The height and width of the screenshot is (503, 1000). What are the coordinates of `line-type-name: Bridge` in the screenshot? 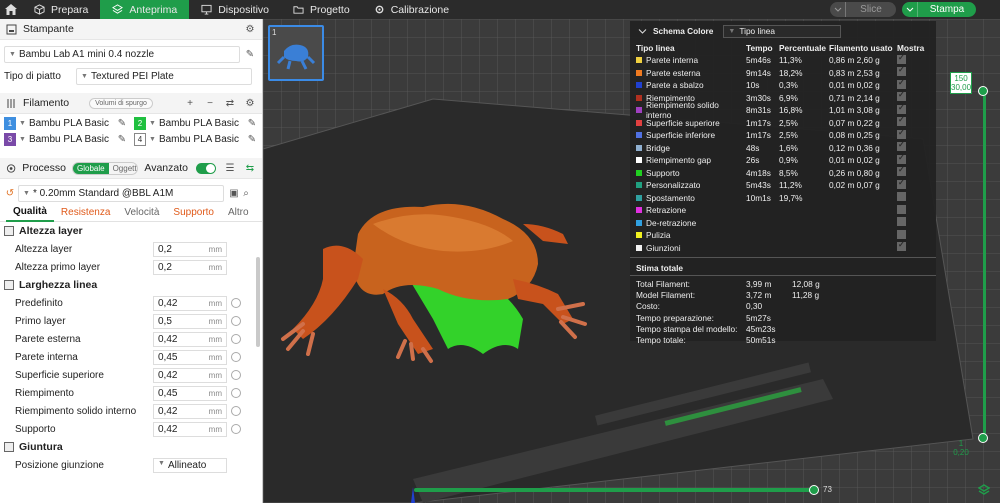 It's located at (658, 147).